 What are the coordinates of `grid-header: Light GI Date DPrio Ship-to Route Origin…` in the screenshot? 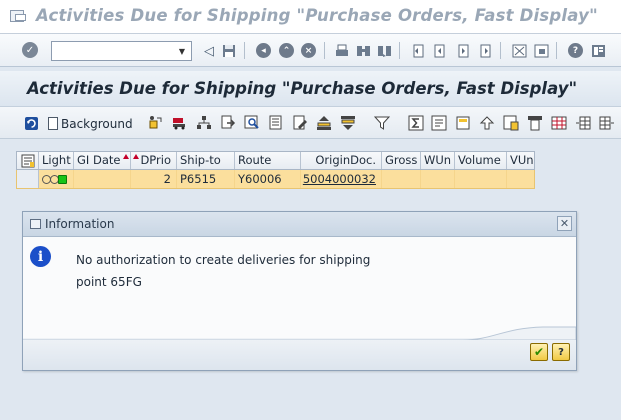 It's located at (275, 160).